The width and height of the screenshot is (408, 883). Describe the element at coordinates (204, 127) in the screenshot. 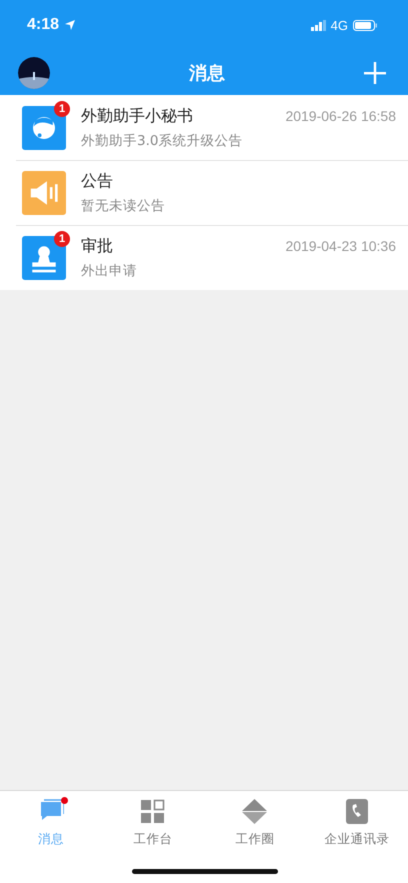

I see `message-row: 1 外勤助手小秘书 2019-06-26 16:58 外勤助手3.0系统升级公告` at that location.